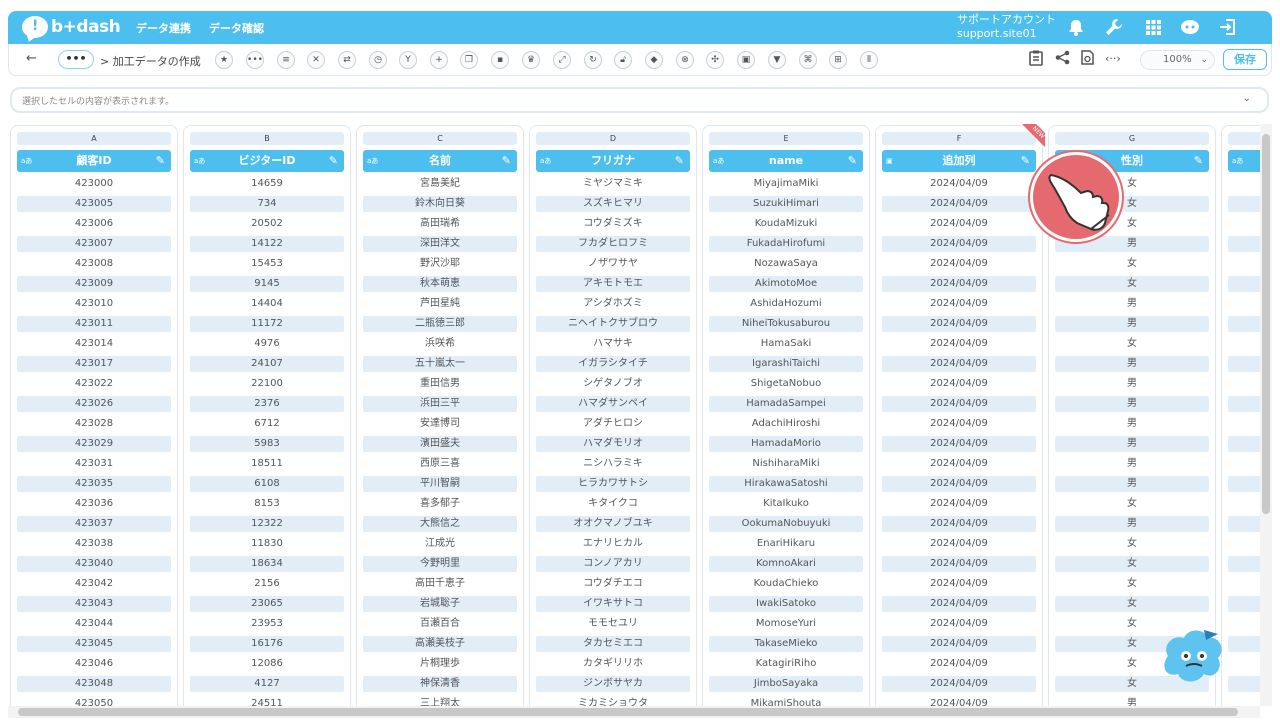 Image resolution: width=1280 pixels, height=720 pixels. I want to click on table-cell: 西原三喜, so click(440, 464).